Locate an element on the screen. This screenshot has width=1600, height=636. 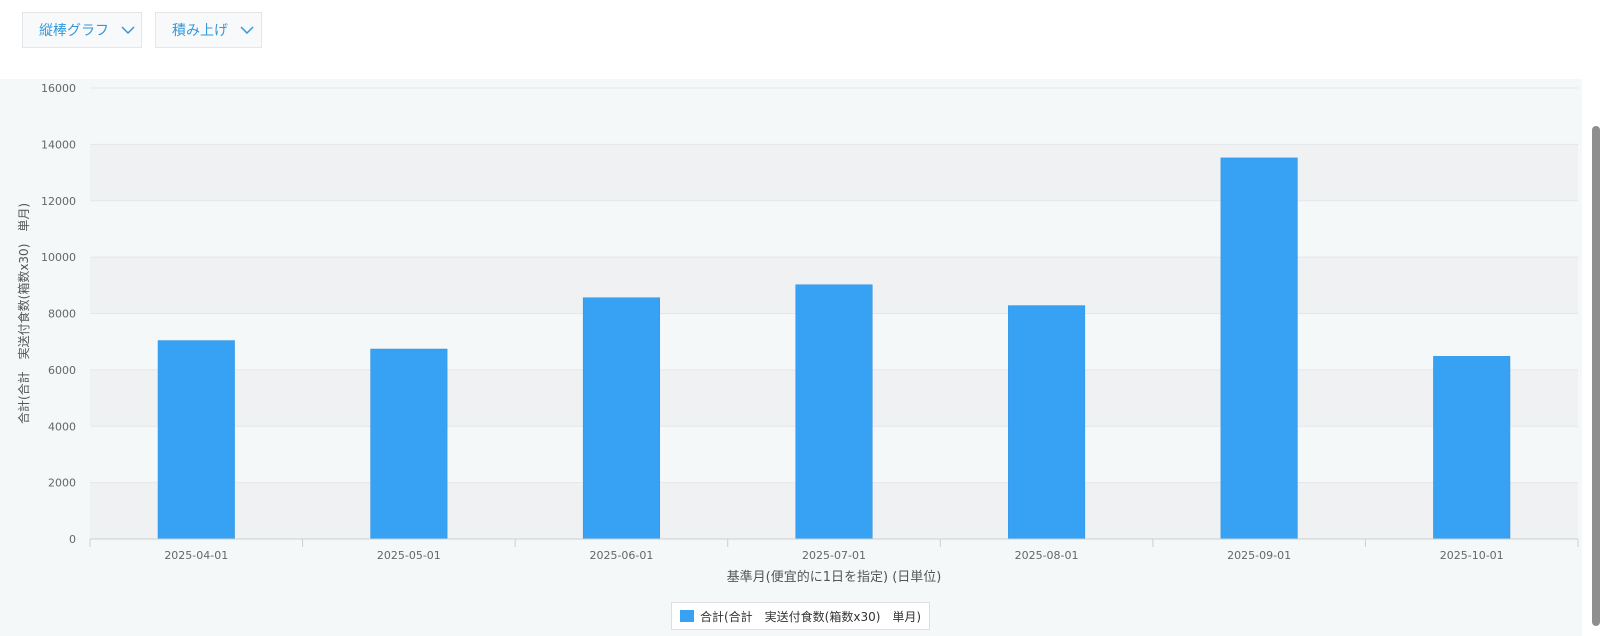
legend-label: 合計(合計 実送付食数(箱数x30) 単月) is located at coordinates (811, 616).